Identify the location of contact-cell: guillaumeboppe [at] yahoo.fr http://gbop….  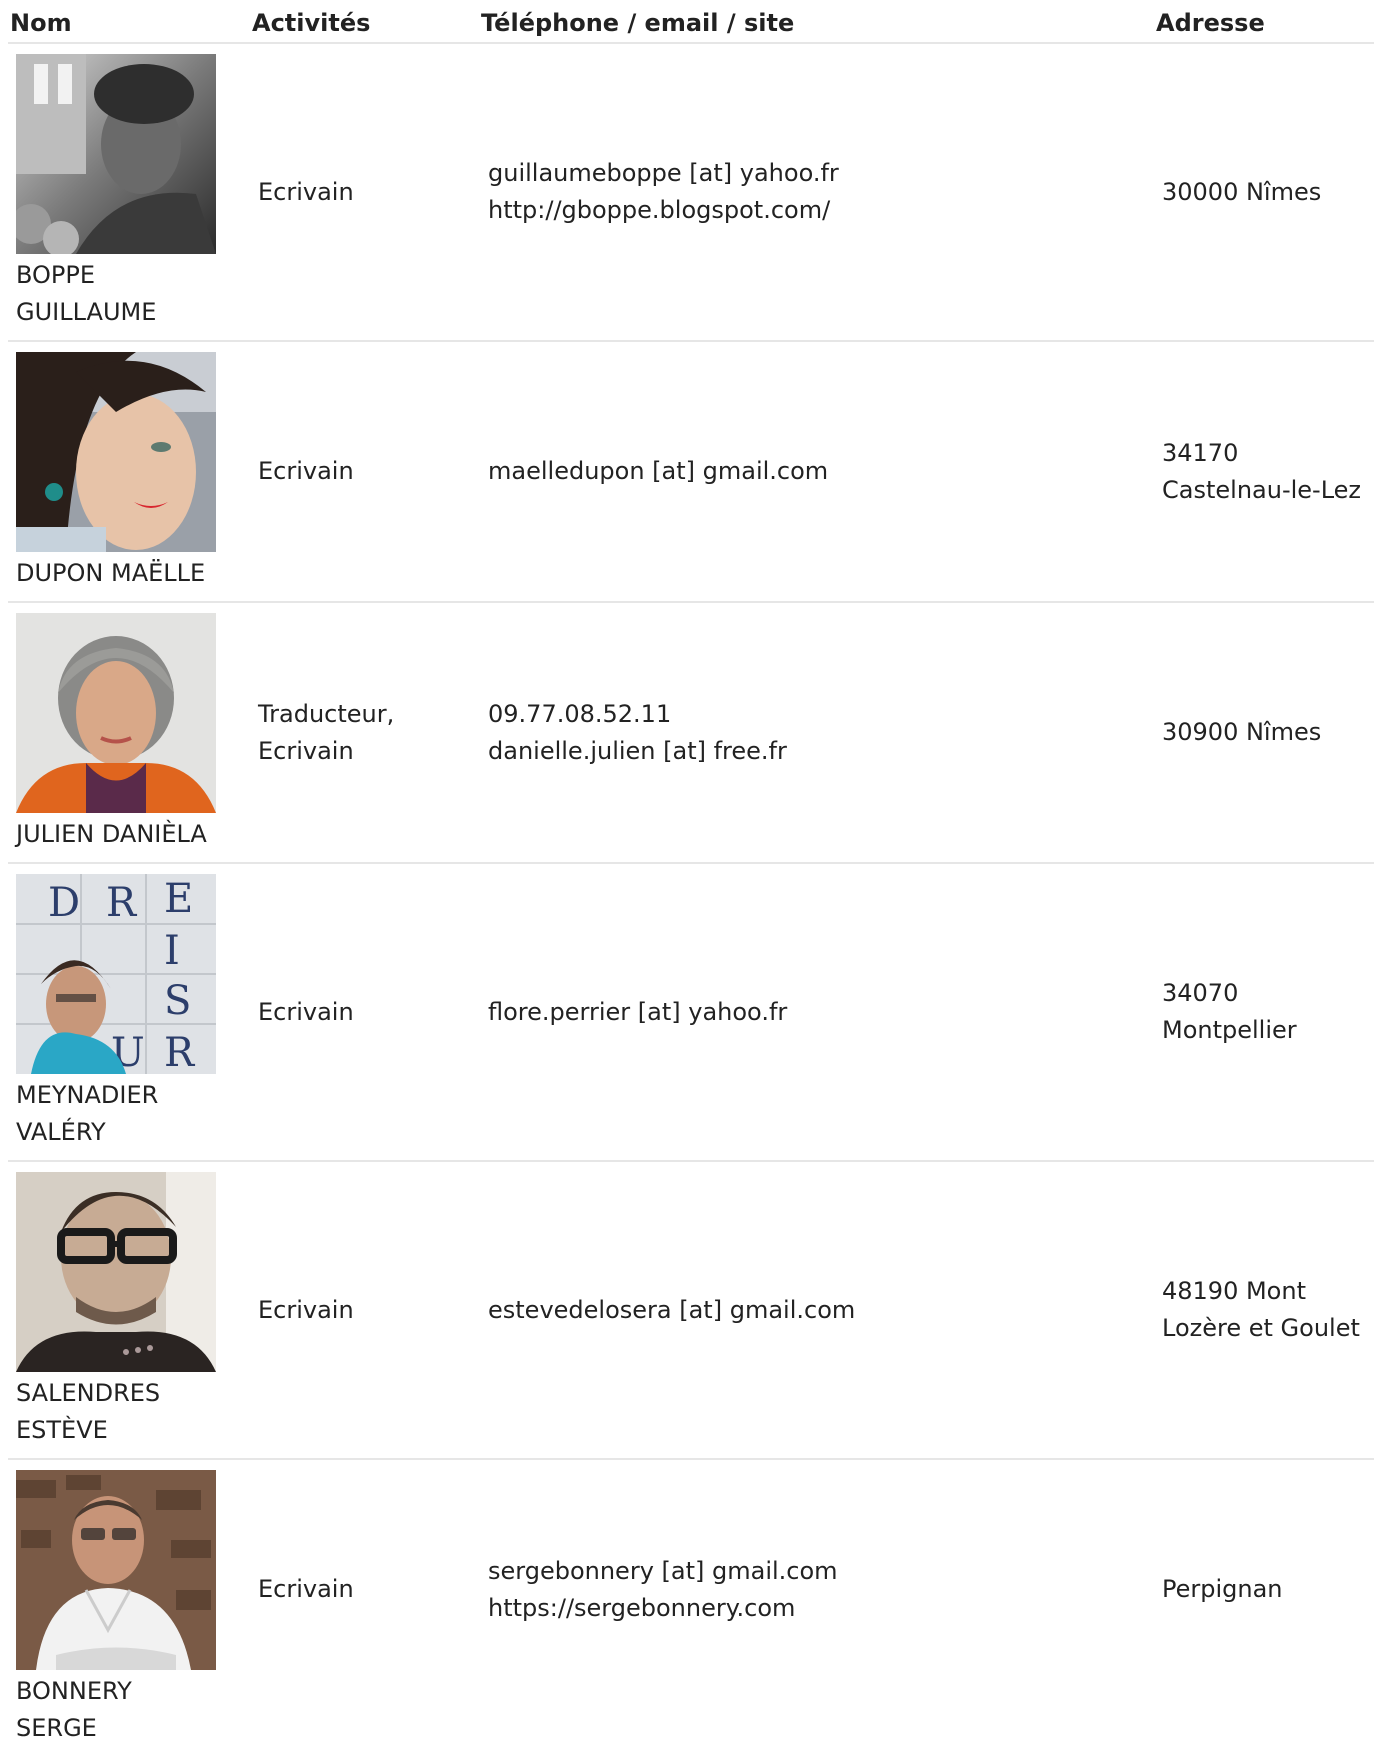
(808, 192).